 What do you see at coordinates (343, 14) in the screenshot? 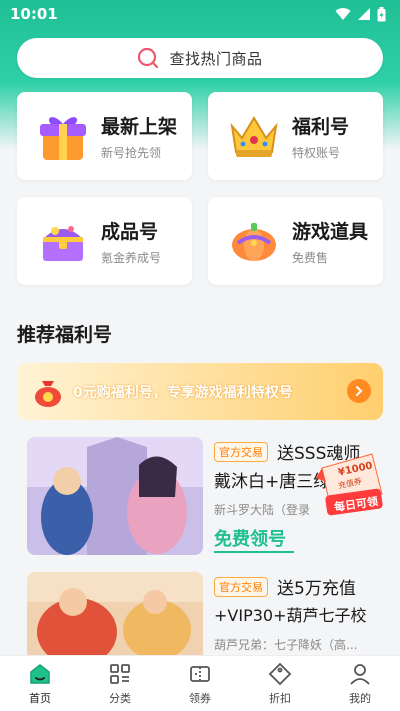
I see `wifi-icon` at bounding box center [343, 14].